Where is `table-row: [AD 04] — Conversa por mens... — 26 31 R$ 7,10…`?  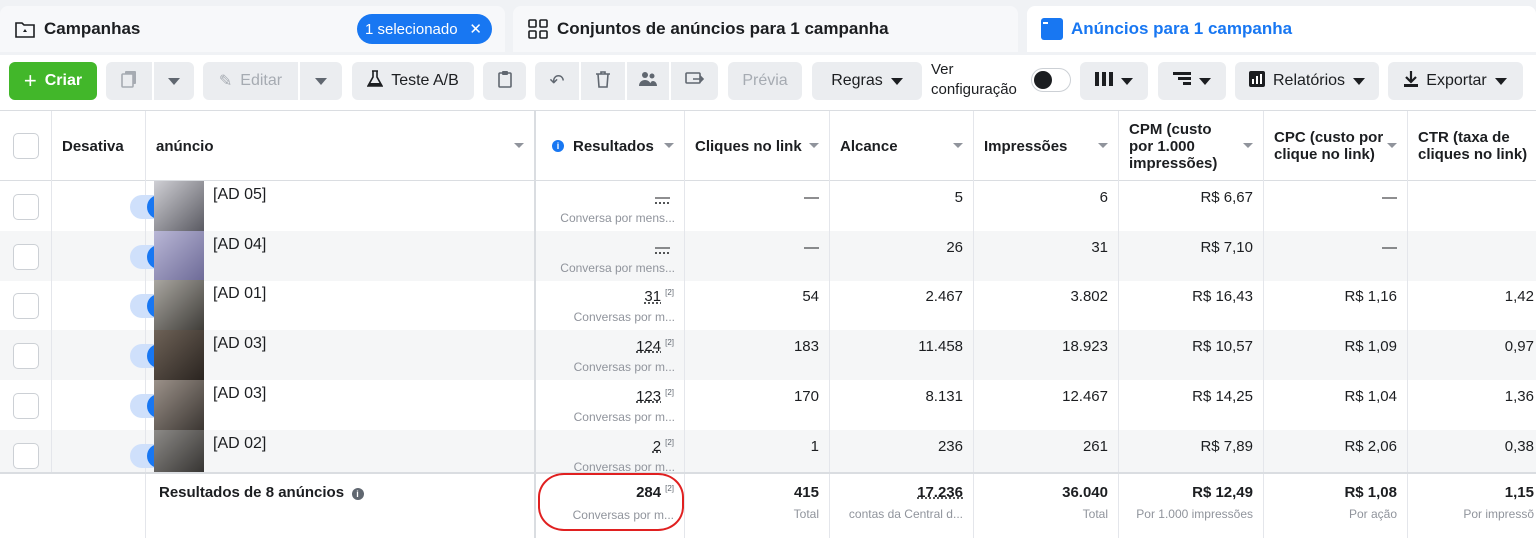 table-row: [AD 04] — Conversa por mens... — 26 31 R$ 7,10… is located at coordinates (768, 255).